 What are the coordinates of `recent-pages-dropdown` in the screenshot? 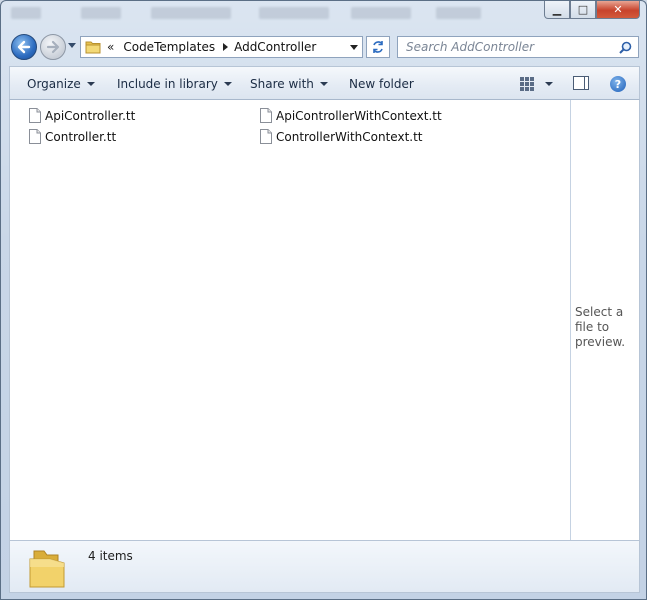 It's located at (72, 45).